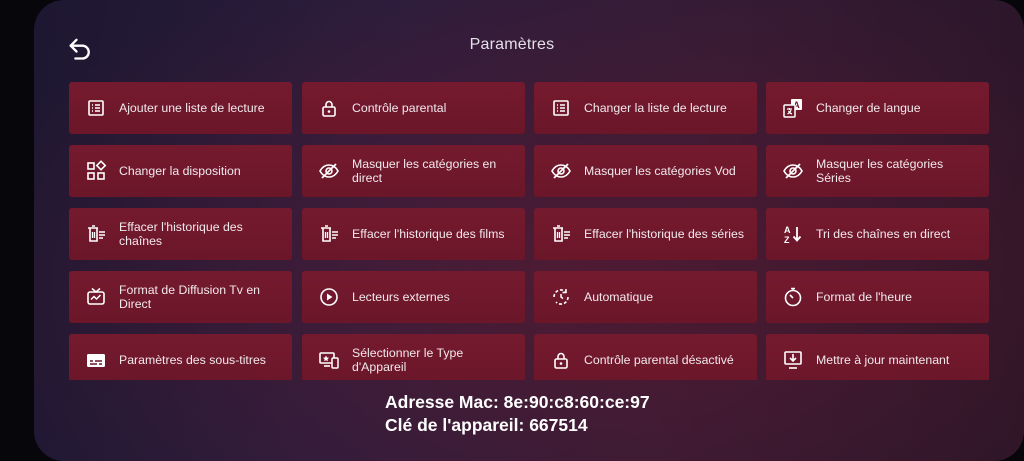 The width and height of the screenshot is (1024, 461). Describe the element at coordinates (787, 240) in the screenshot. I see `svg-text: Z` at that location.